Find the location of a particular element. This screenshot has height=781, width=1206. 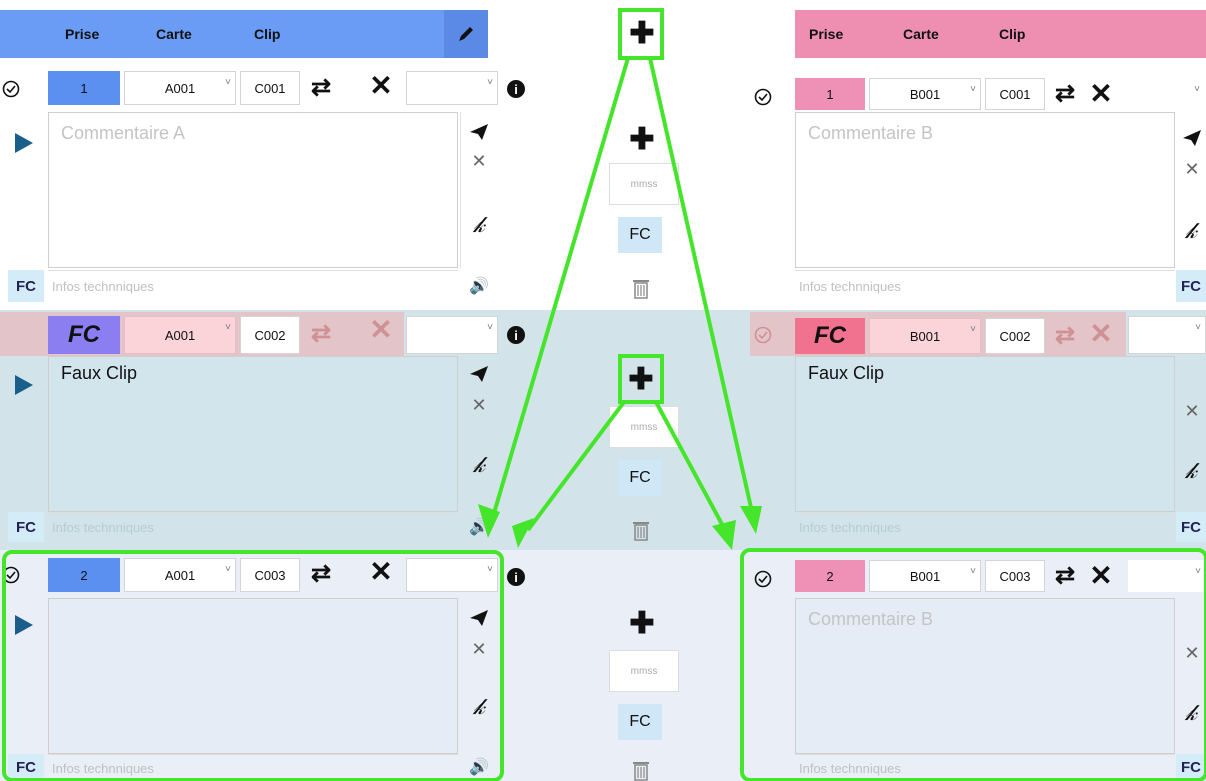

select-b-2: ˅ is located at coordinates (1167, 335).